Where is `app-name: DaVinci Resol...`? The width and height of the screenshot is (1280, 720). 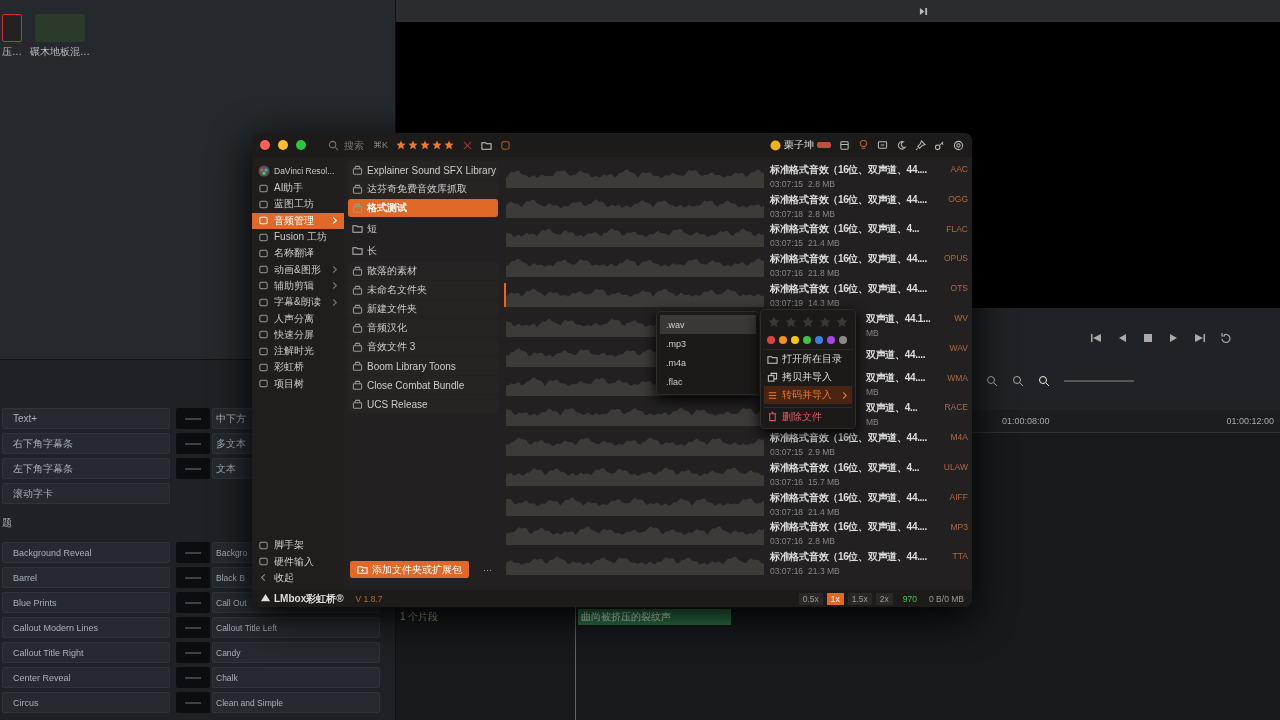 app-name: DaVinci Resol... is located at coordinates (305, 170).